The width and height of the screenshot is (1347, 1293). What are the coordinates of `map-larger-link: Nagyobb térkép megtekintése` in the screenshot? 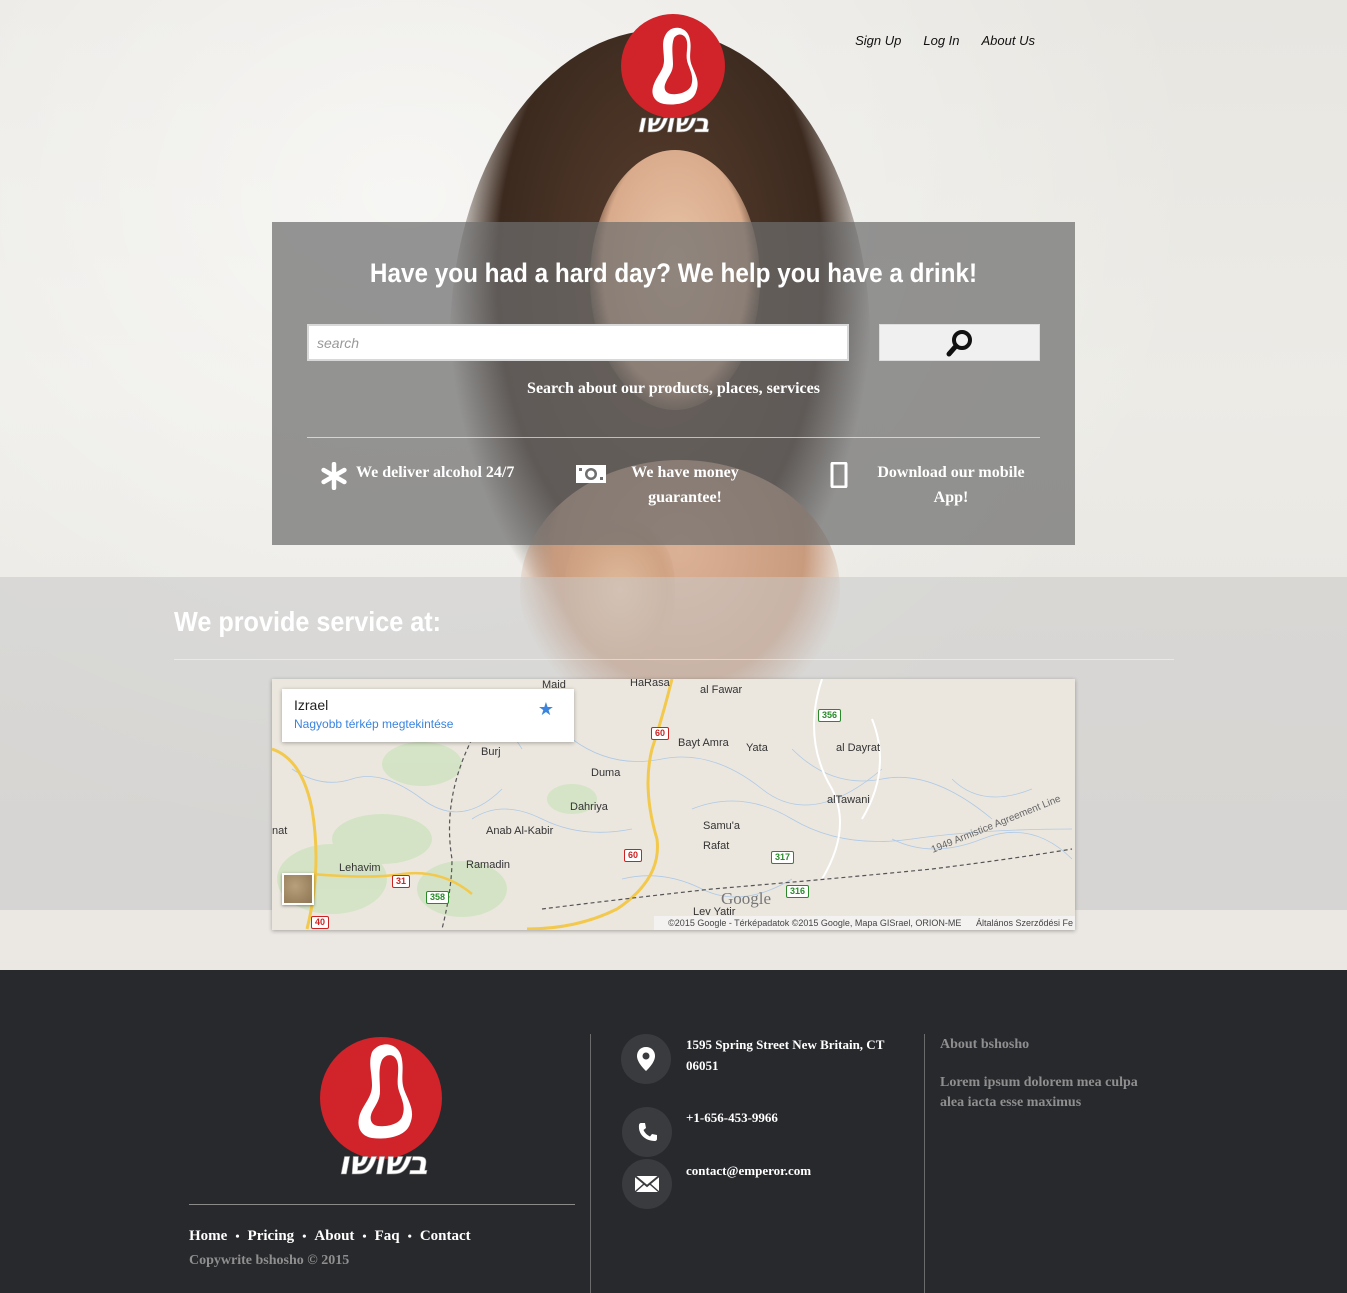 It's located at (428, 724).